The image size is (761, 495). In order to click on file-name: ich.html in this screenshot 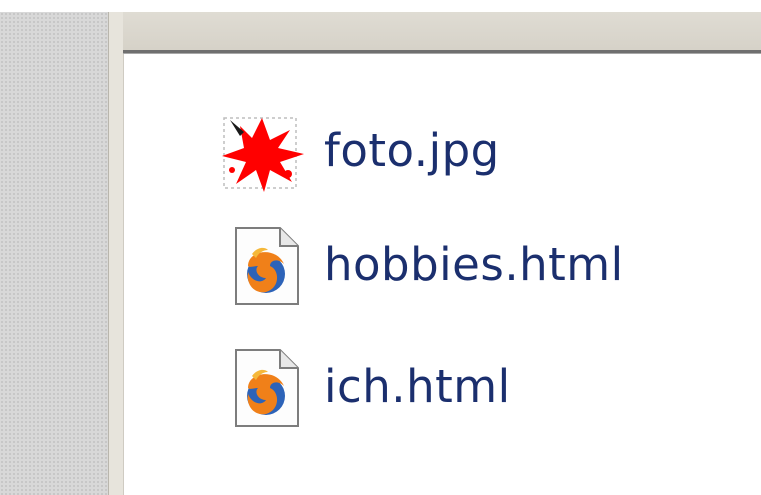, I will do `click(417, 386)`.